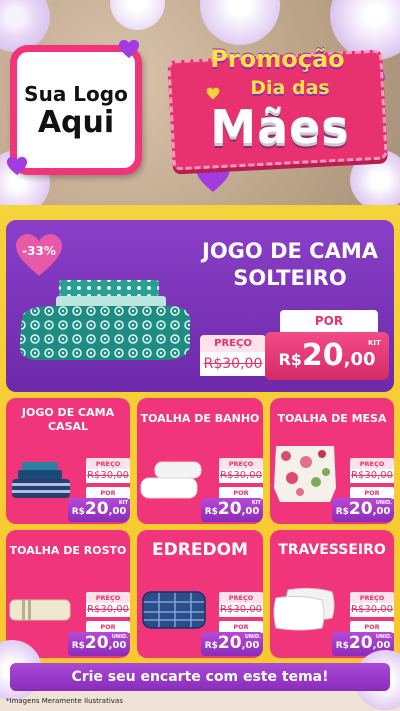  Describe the element at coordinates (233, 343) in the screenshot. I see `featured-price-old-label: PREÇO` at that location.